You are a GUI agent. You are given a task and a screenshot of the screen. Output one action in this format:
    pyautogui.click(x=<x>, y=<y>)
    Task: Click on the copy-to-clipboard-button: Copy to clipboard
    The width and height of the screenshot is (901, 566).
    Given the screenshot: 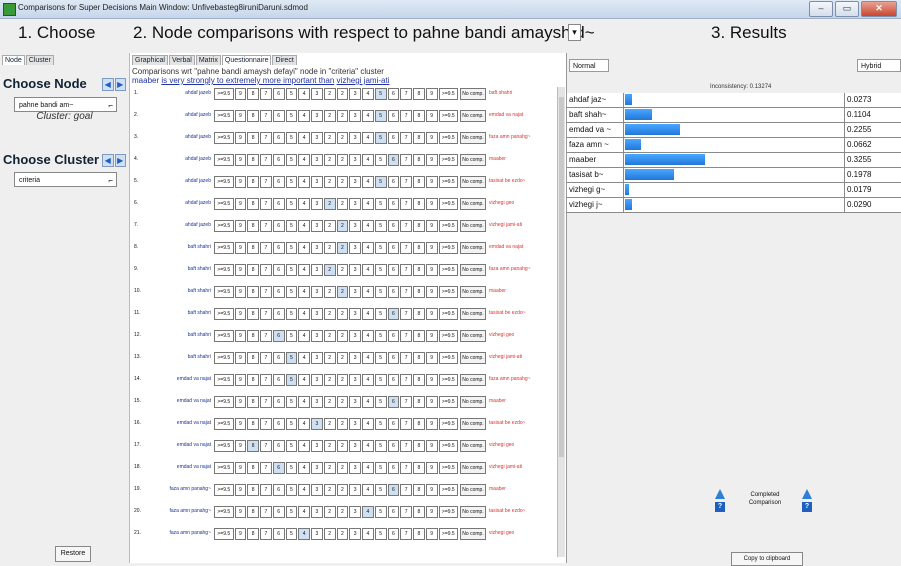 What is the action you would take?
    pyautogui.click(x=767, y=559)
    